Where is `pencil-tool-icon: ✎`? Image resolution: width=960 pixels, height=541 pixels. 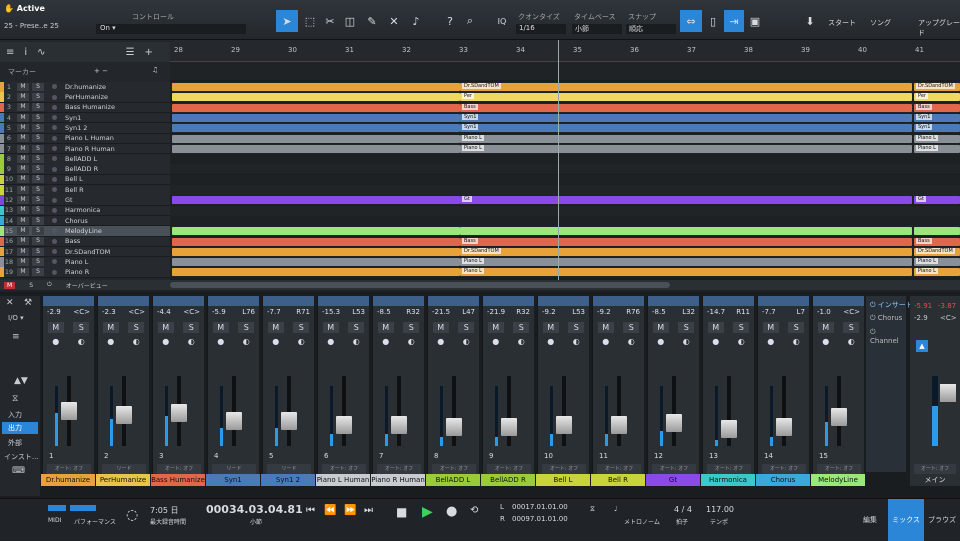
pencil-tool-icon: ✎ is located at coordinates (372, 21).